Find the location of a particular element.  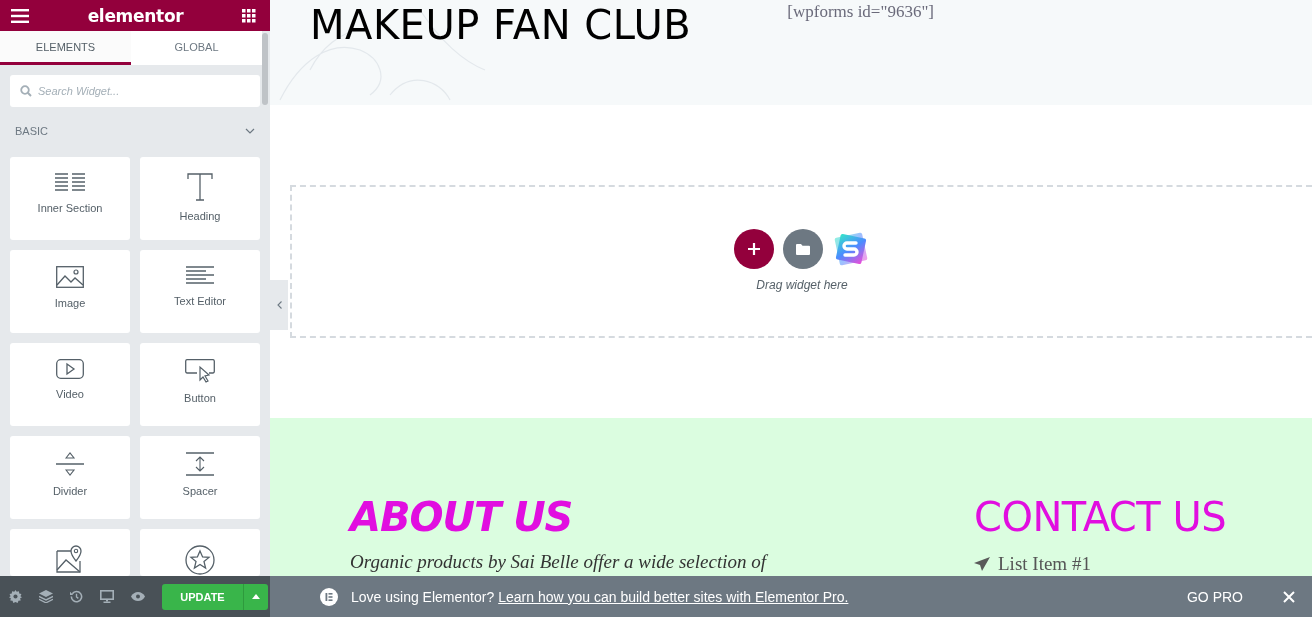

widget-card: Button is located at coordinates (200, 384).